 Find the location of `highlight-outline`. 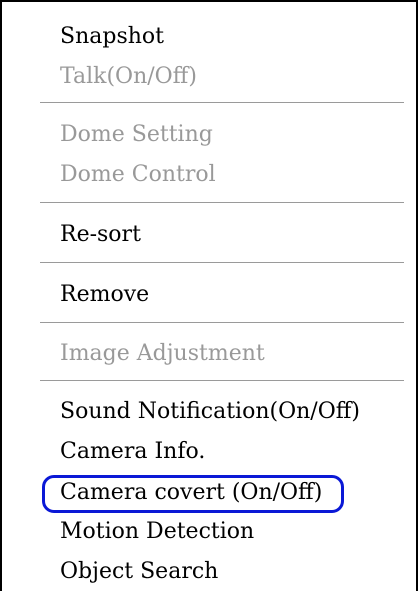

highlight-outline is located at coordinates (193, 494).